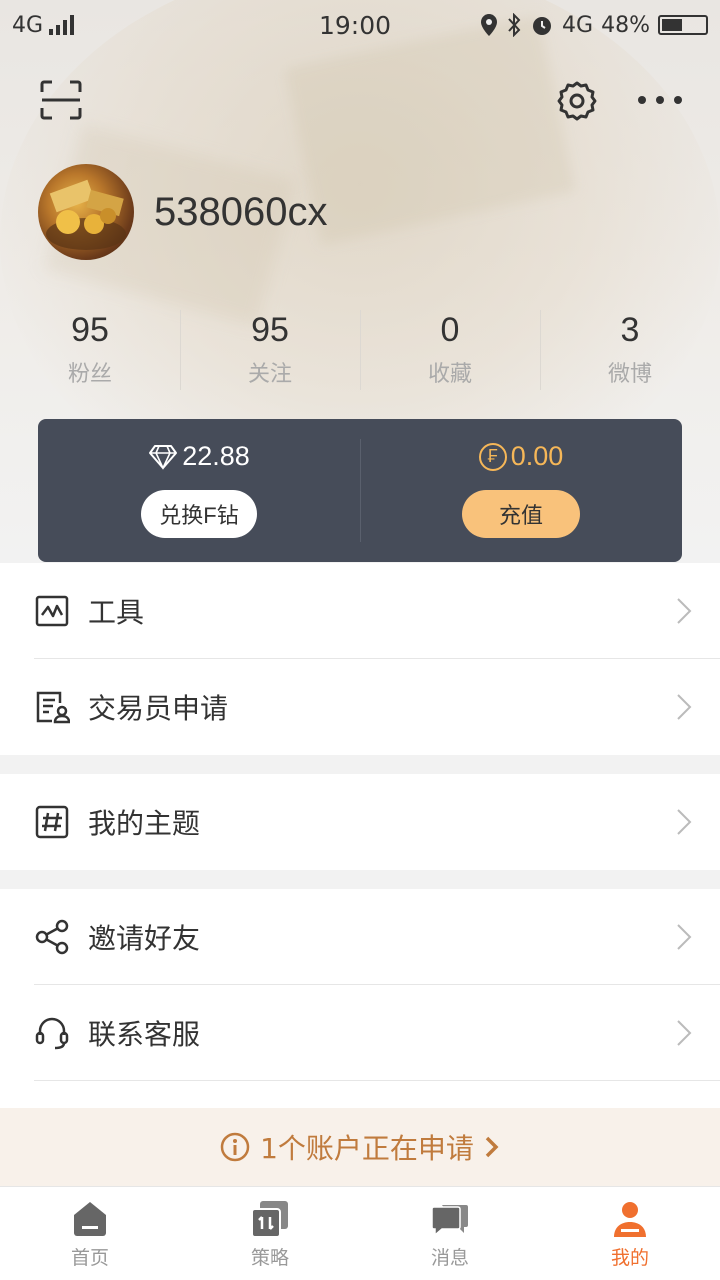 This screenshot has height=1280, width=720. I want to click on menu-label: 联系客服, so click(144, 1034).